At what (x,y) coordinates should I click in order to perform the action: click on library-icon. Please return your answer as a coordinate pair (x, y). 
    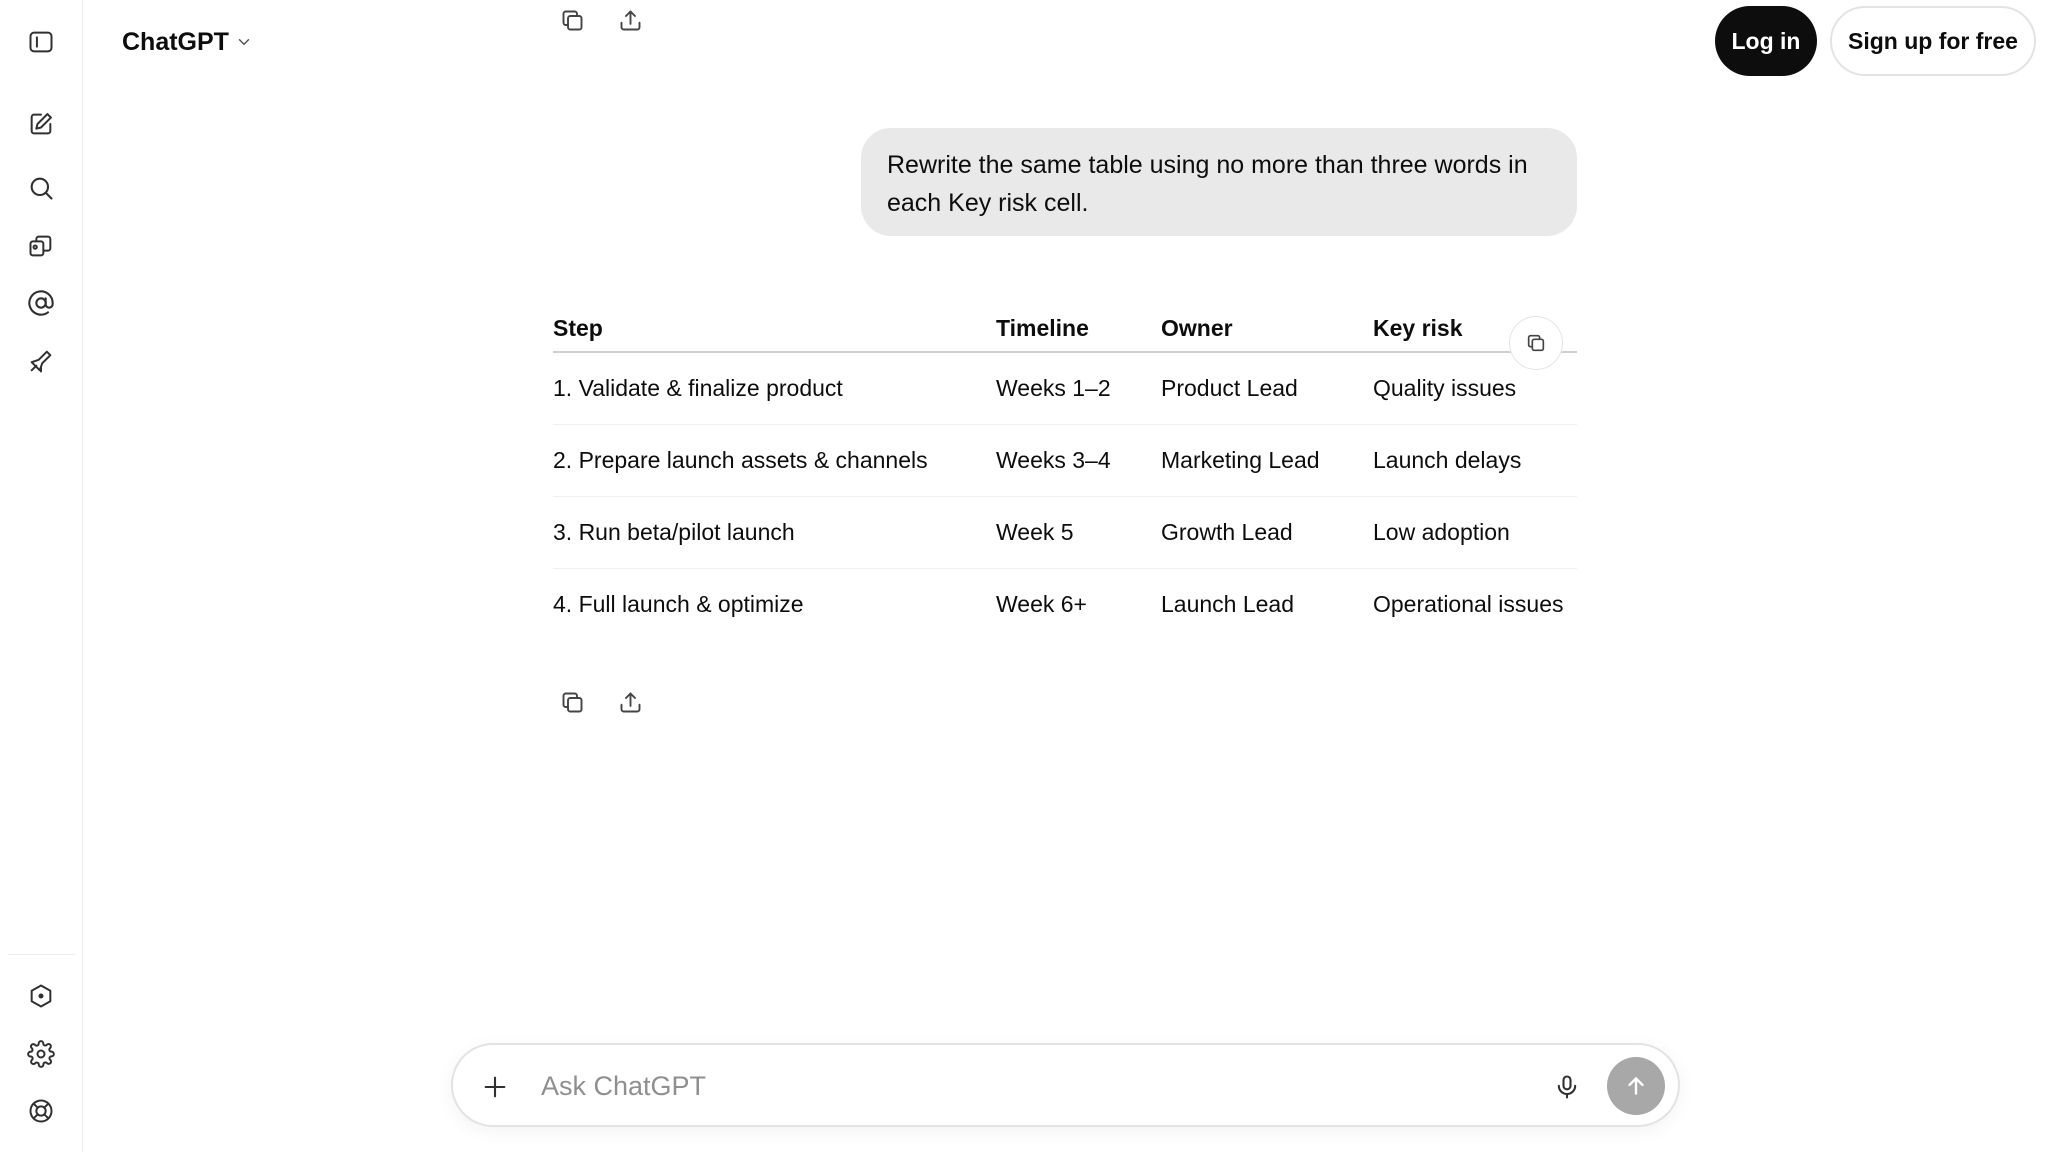
    Looking at the image, I should click on (40, 246).